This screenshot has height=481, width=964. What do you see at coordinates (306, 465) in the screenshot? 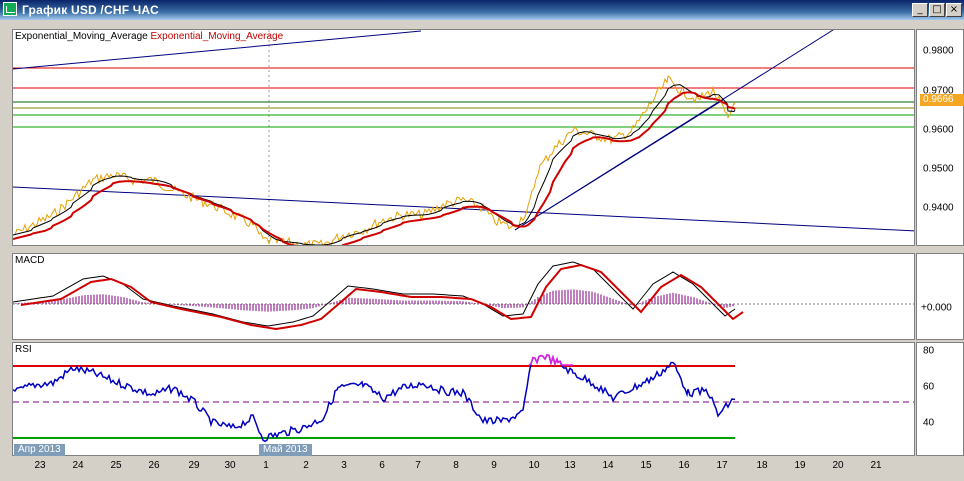
I see `date-tick-label: 2` at bounding box center [306, 465].